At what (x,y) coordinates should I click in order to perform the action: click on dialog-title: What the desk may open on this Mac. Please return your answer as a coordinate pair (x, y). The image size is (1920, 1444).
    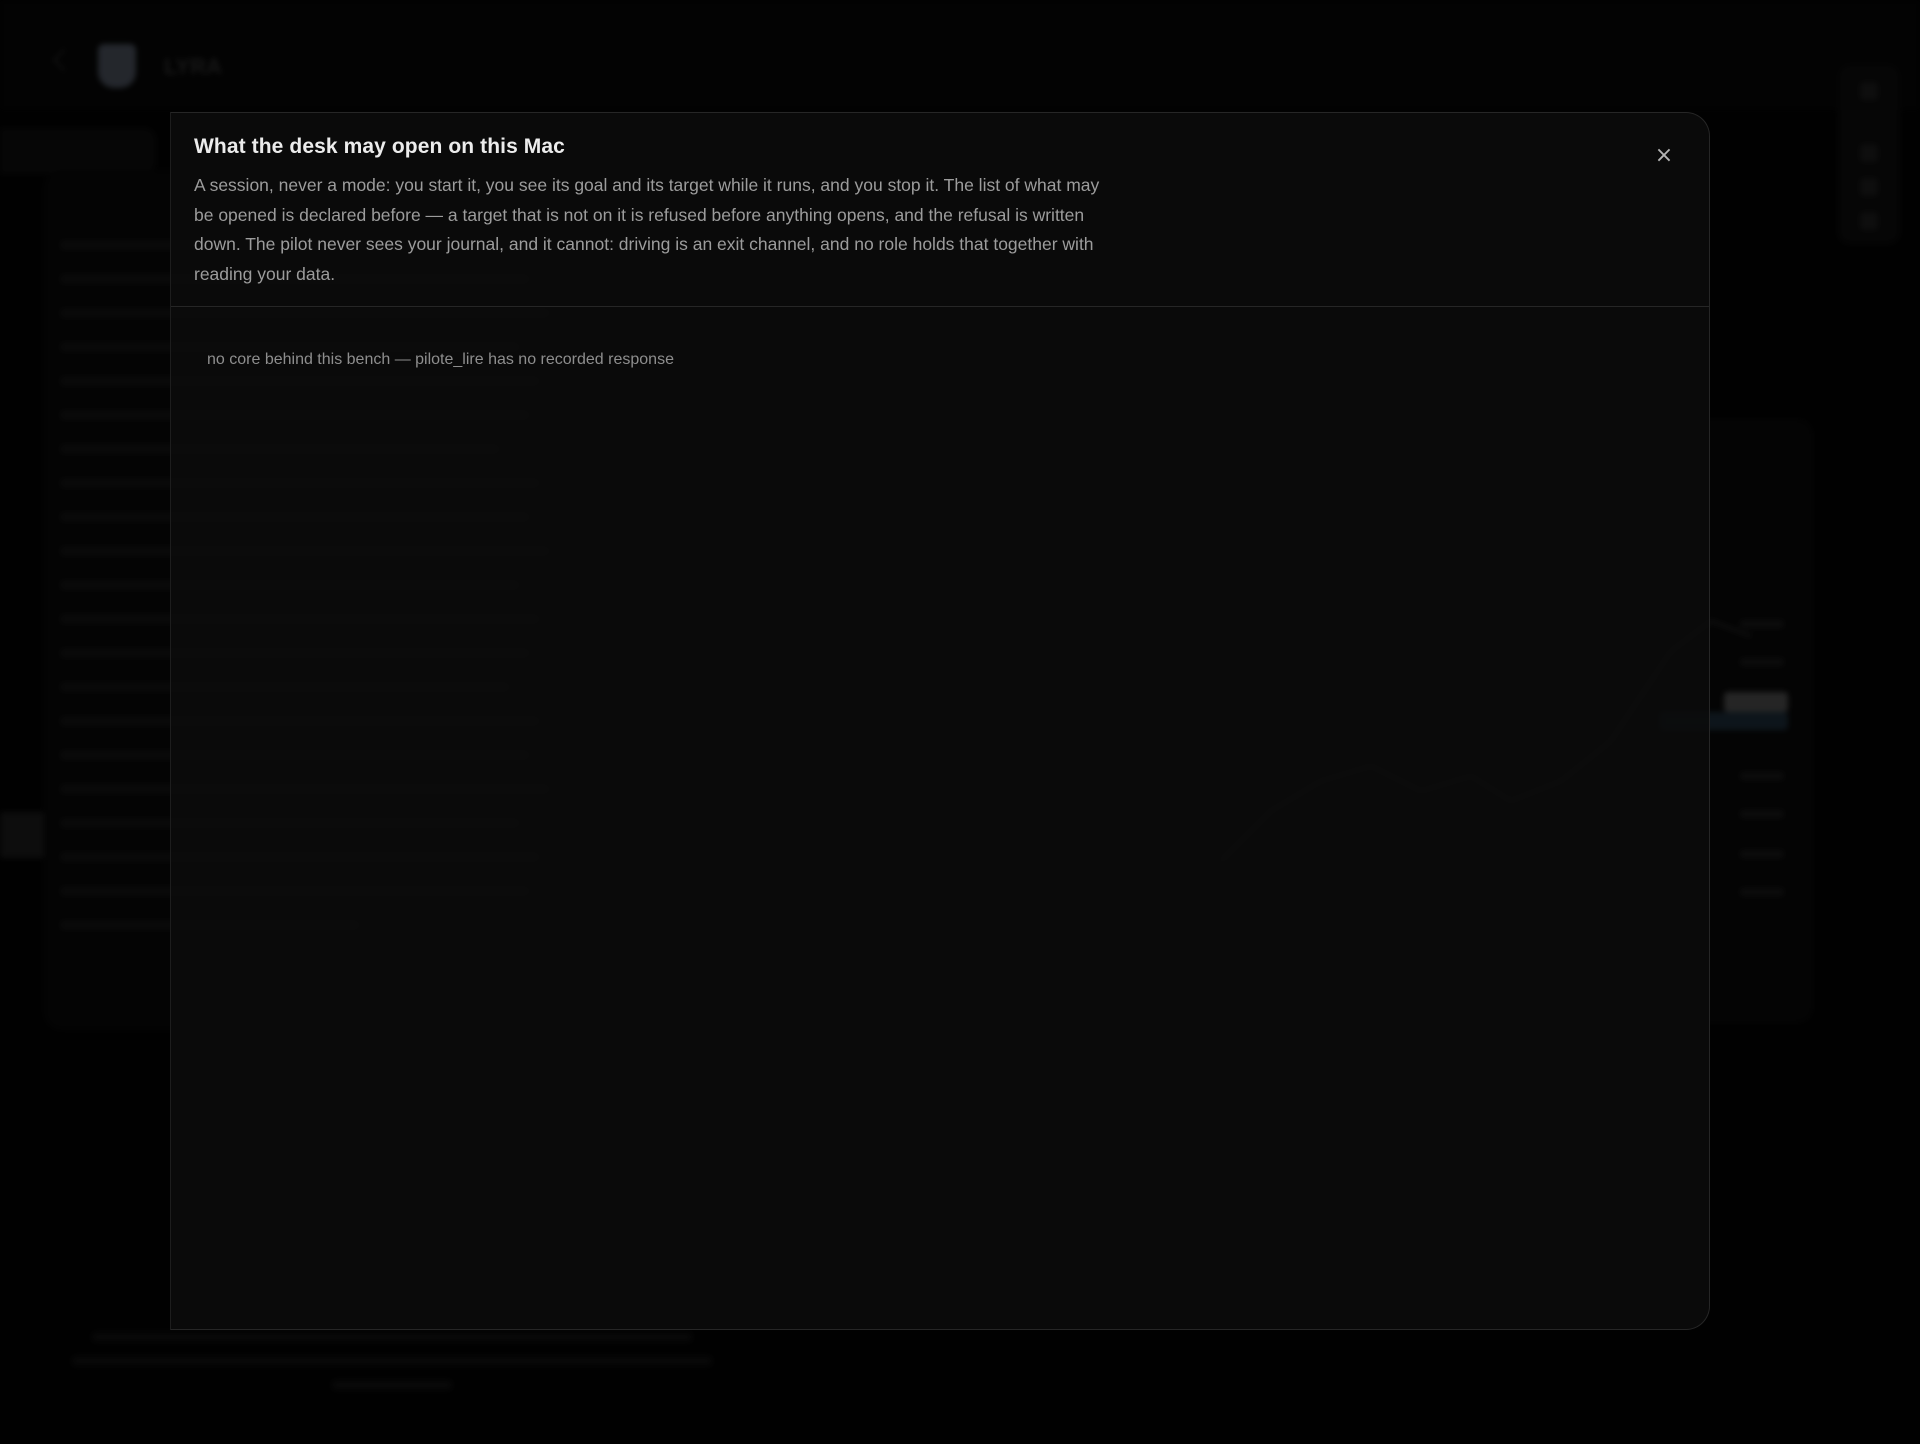
    Looking at the image, I should click on (379, 146).